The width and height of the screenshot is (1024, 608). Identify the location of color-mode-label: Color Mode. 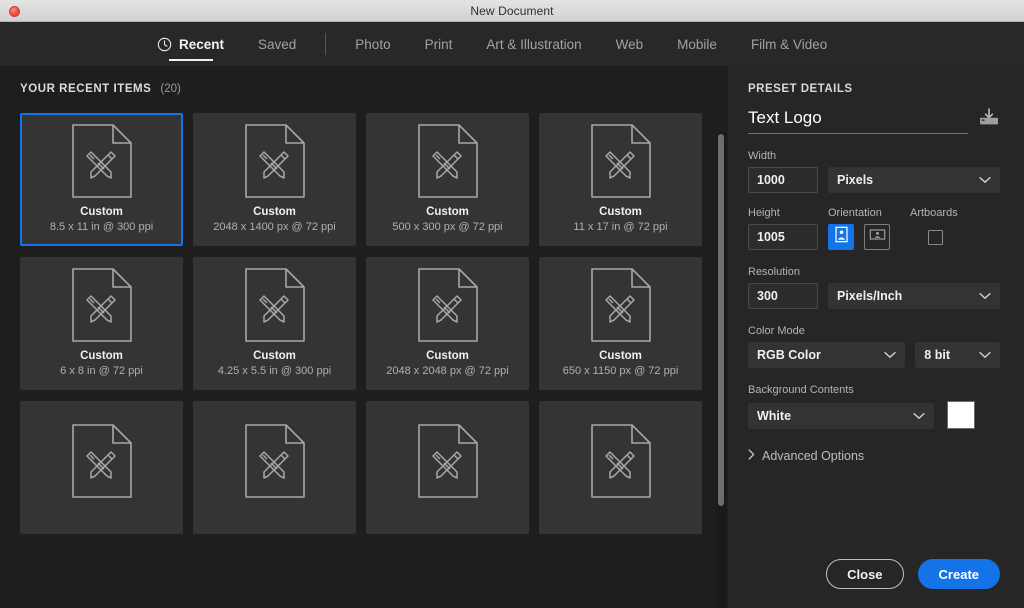
(776, 331).